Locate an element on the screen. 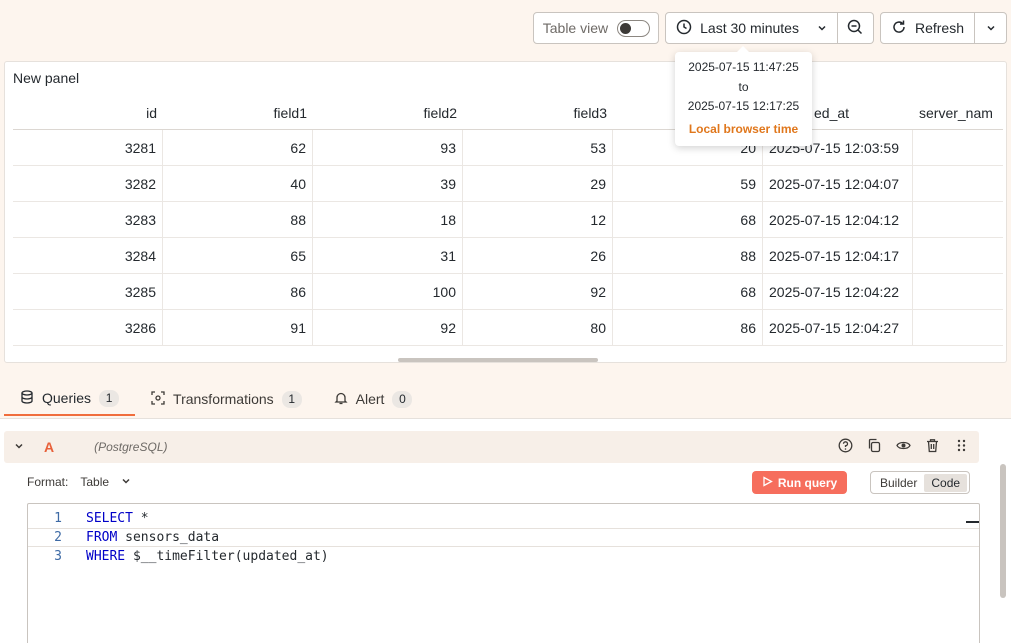  cell-field1: 91 is located at coordinates (238, 327).